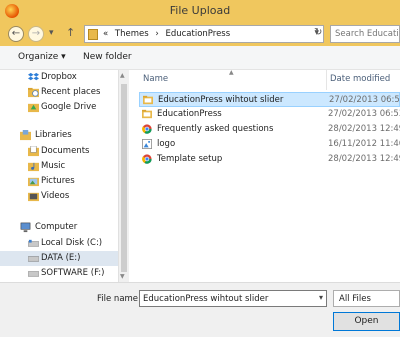  What do you see at coordinates (360, 79) in the screenshot?
I see `column-header-date: Date modified` at bounding box center [360, 79].